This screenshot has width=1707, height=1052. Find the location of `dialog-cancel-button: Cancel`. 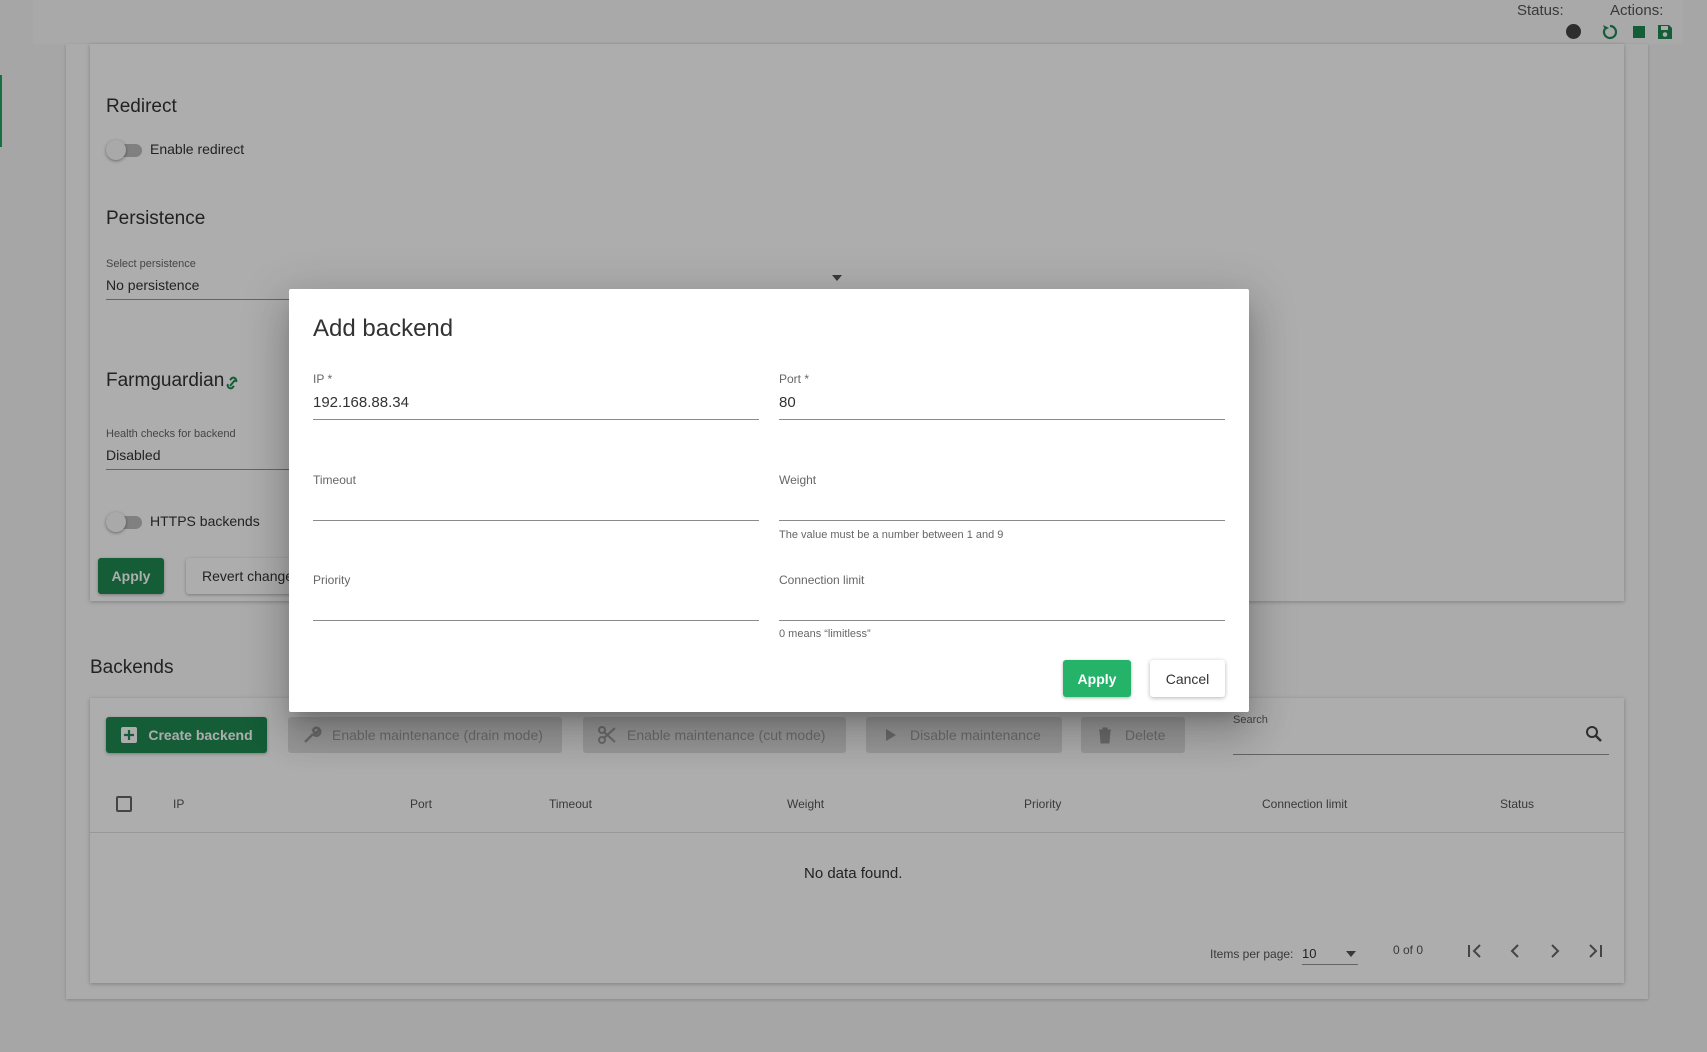

dialog-cancel-button: Cancel is located at coordinates (1187, 678).